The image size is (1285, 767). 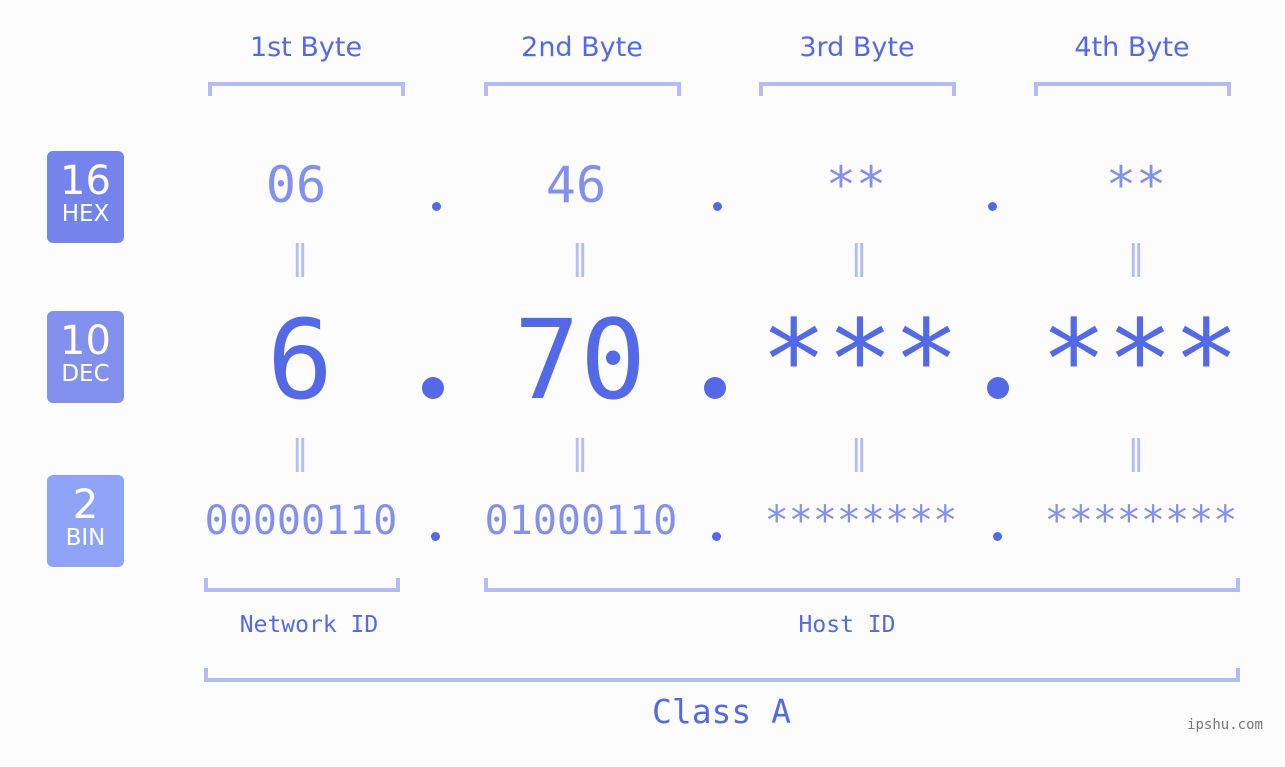 I want to click on hex-byte-3: **, so click(x=856, y=185).